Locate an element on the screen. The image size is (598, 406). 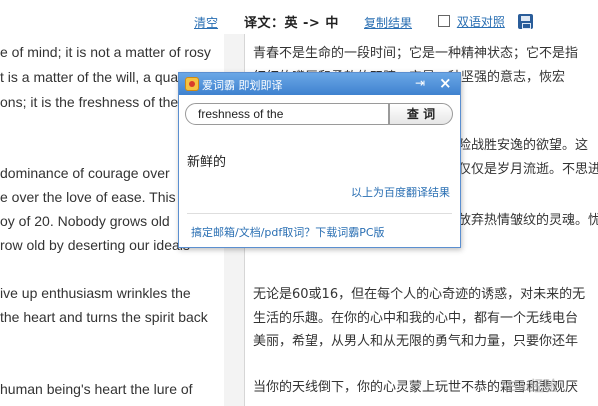
pin-icon: ⇥ is located at coordinates (420, 83).